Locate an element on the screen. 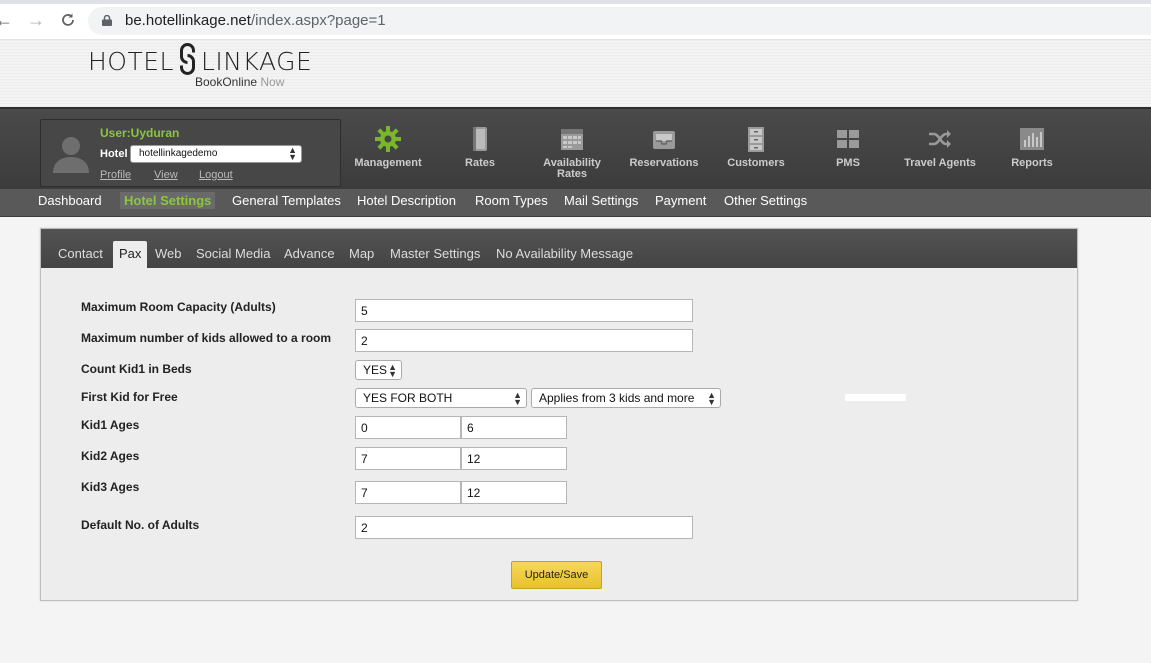 The image size is (1151, 663). subnav-other-settings: Other Settings is located at coordinates (765, 200).